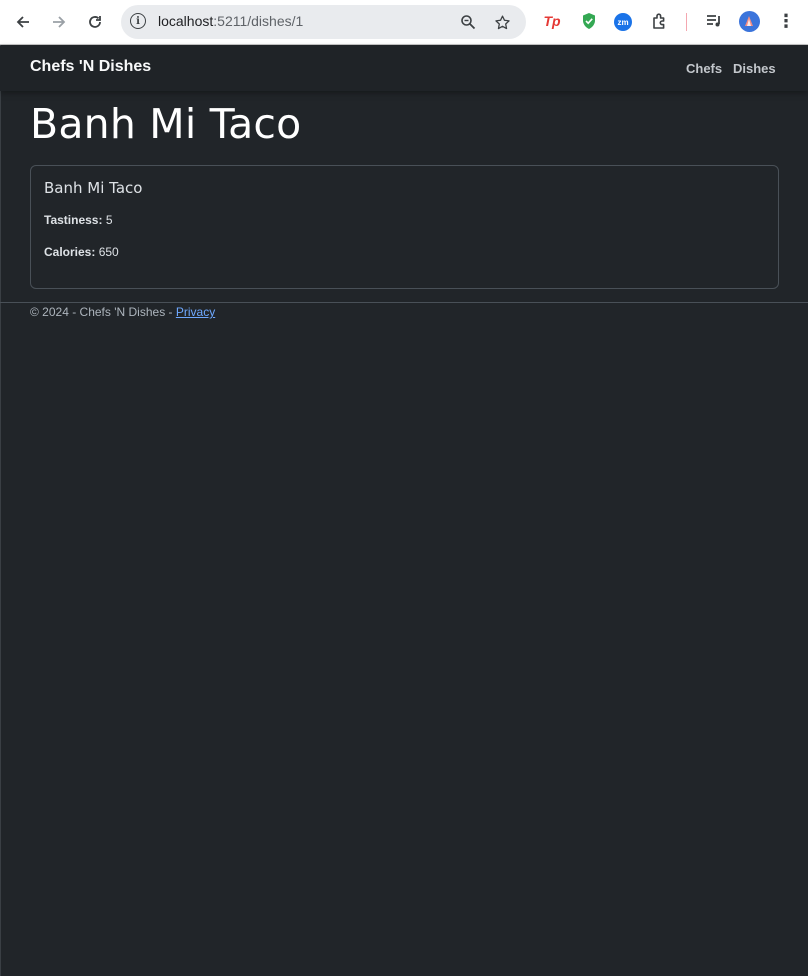  What do you see at coordinates (686, 22) in the screenshot?
I see `toolbar-divider` at bounding box center [686, 22].